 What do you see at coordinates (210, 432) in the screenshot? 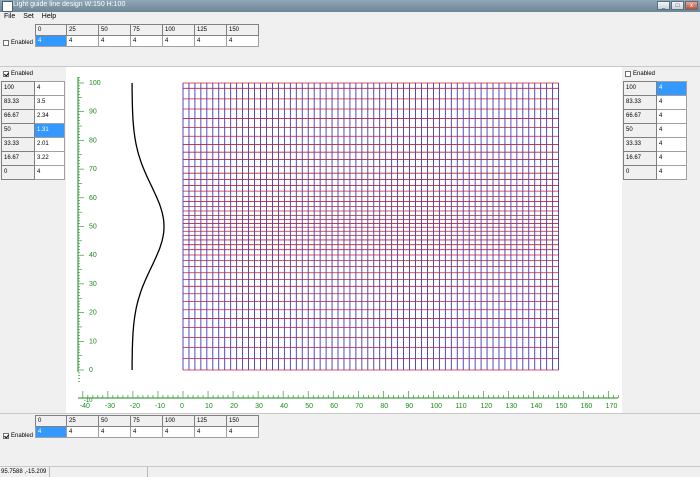
I see `bottom-grid-cell-5: 4` at bounding box center [210, 432].